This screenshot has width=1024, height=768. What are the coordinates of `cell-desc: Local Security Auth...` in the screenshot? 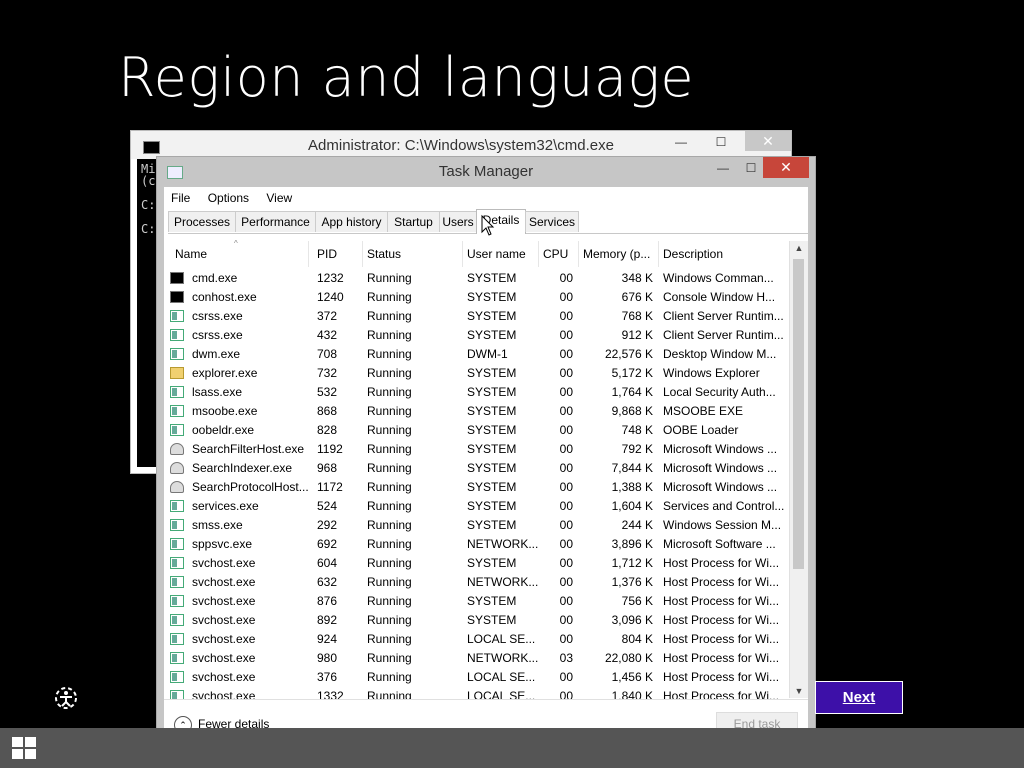 It's located at (719, 392).